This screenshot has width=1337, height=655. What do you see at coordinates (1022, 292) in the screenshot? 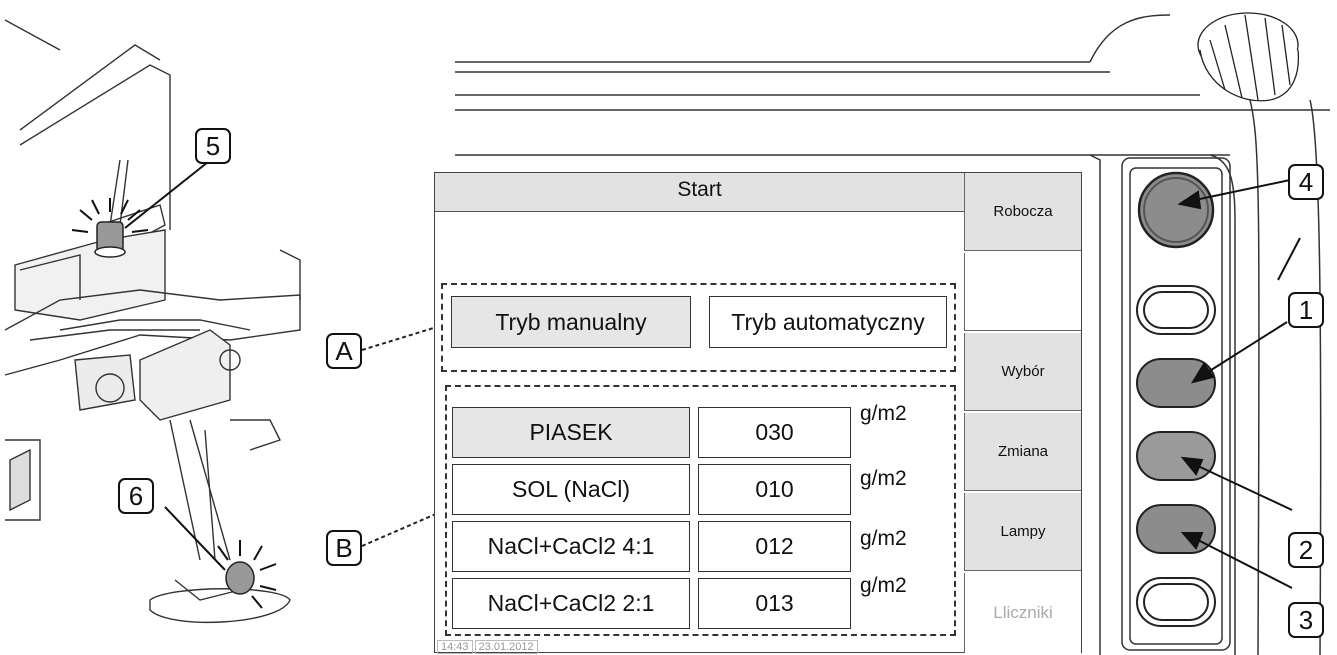
I see `softkey-empty` at bounding box center [1022, 292].